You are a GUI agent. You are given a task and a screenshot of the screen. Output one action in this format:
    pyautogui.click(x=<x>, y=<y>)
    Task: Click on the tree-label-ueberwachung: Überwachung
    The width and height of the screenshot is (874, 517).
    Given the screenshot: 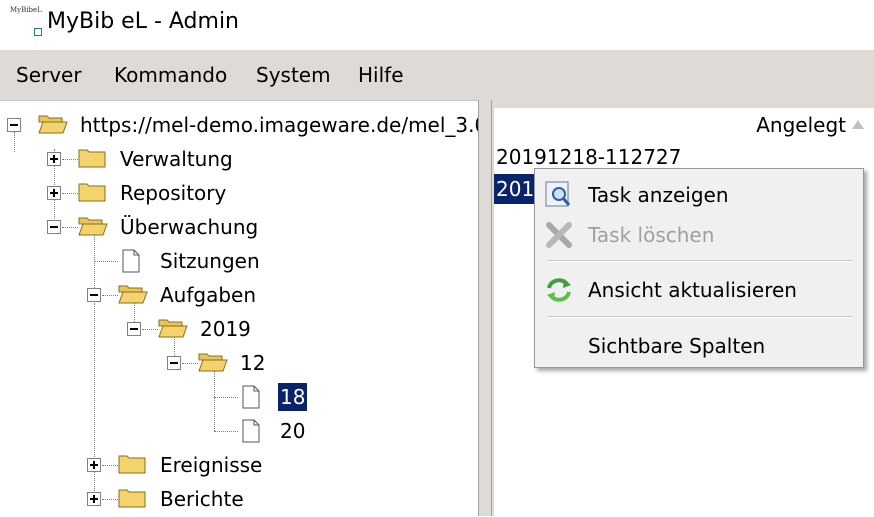 What is the action you would take?
    pyautogui.click(x=189, y=227)
    